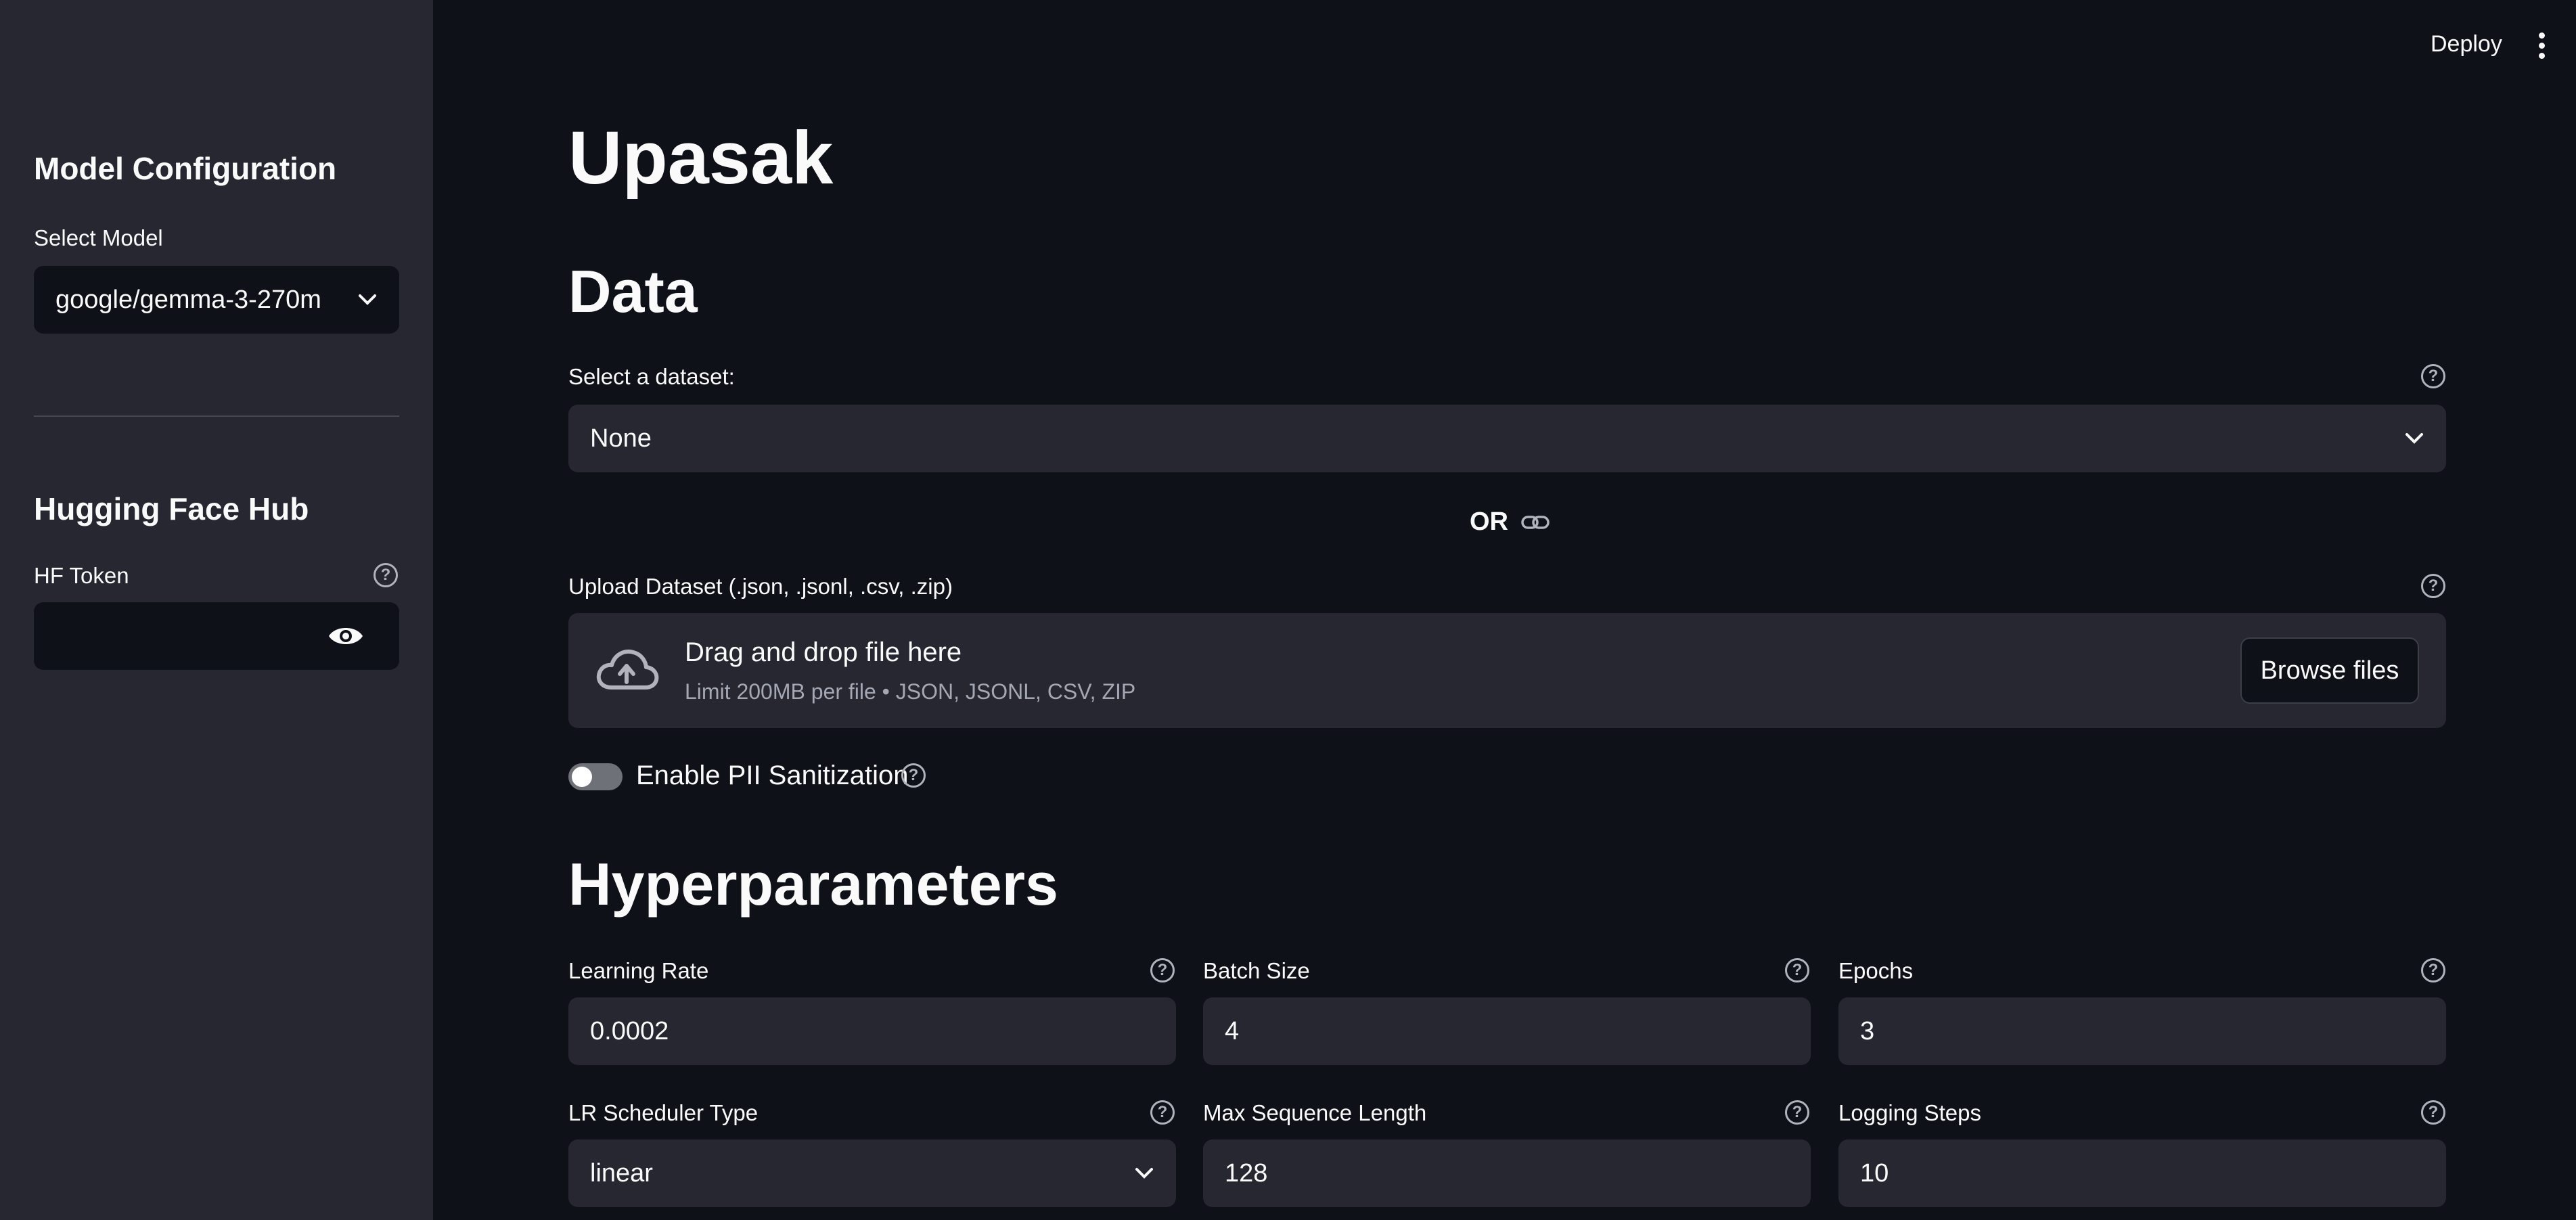 This screenshot has height=1220, width=2576. What do you see at coordinates (1256, 970) in the screenshot?
I see `batch-size-label: Batch Size` at bounding box center [1256, 970].